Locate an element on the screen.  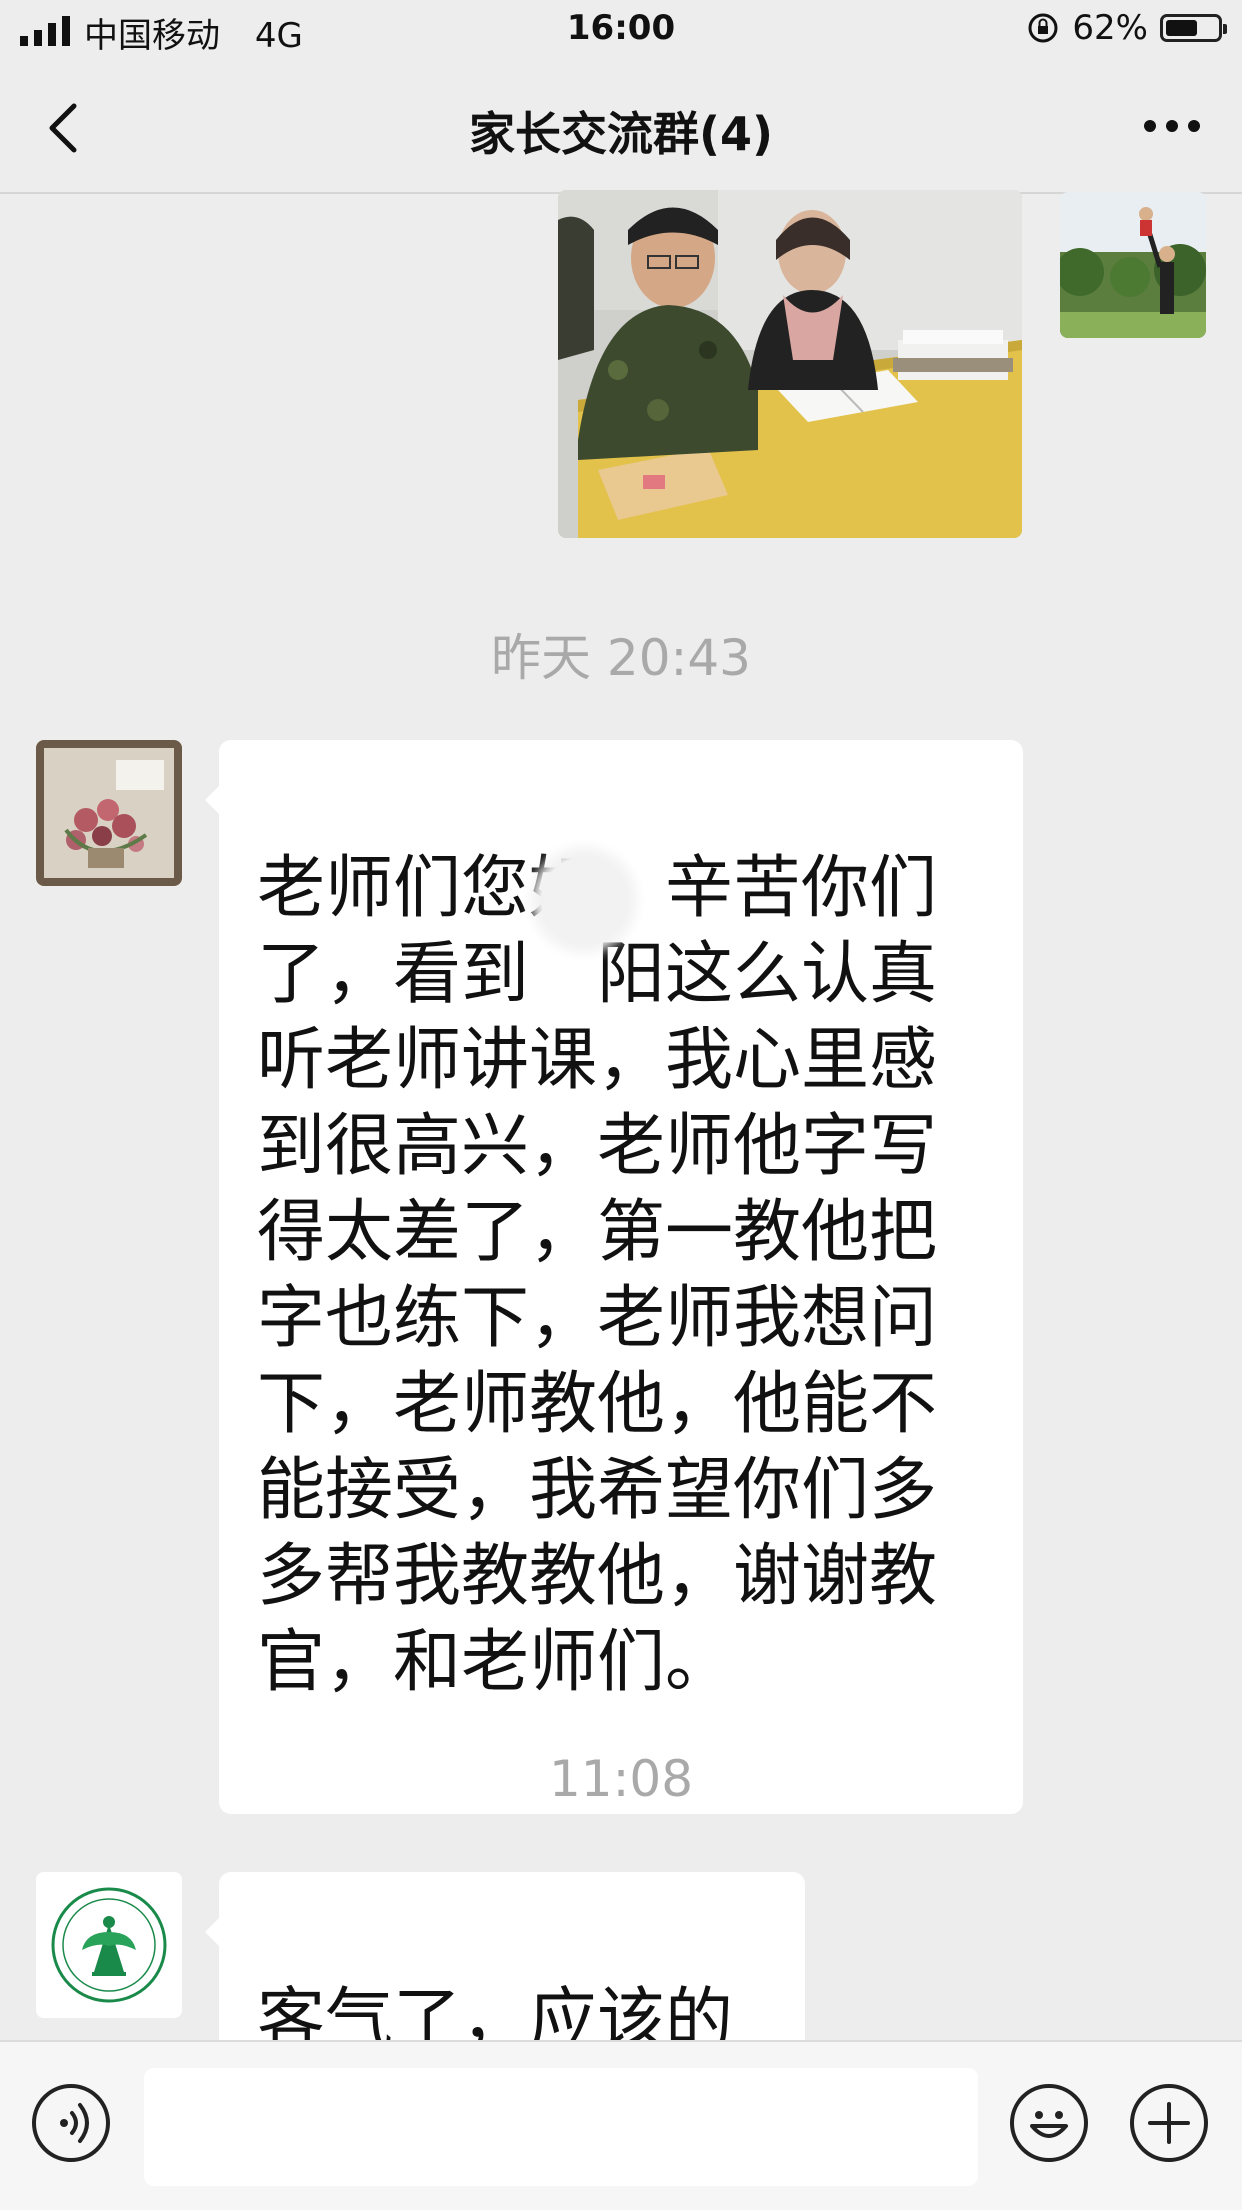
chat-header: 家长交流群(4) is located at coordinates (621, 128).